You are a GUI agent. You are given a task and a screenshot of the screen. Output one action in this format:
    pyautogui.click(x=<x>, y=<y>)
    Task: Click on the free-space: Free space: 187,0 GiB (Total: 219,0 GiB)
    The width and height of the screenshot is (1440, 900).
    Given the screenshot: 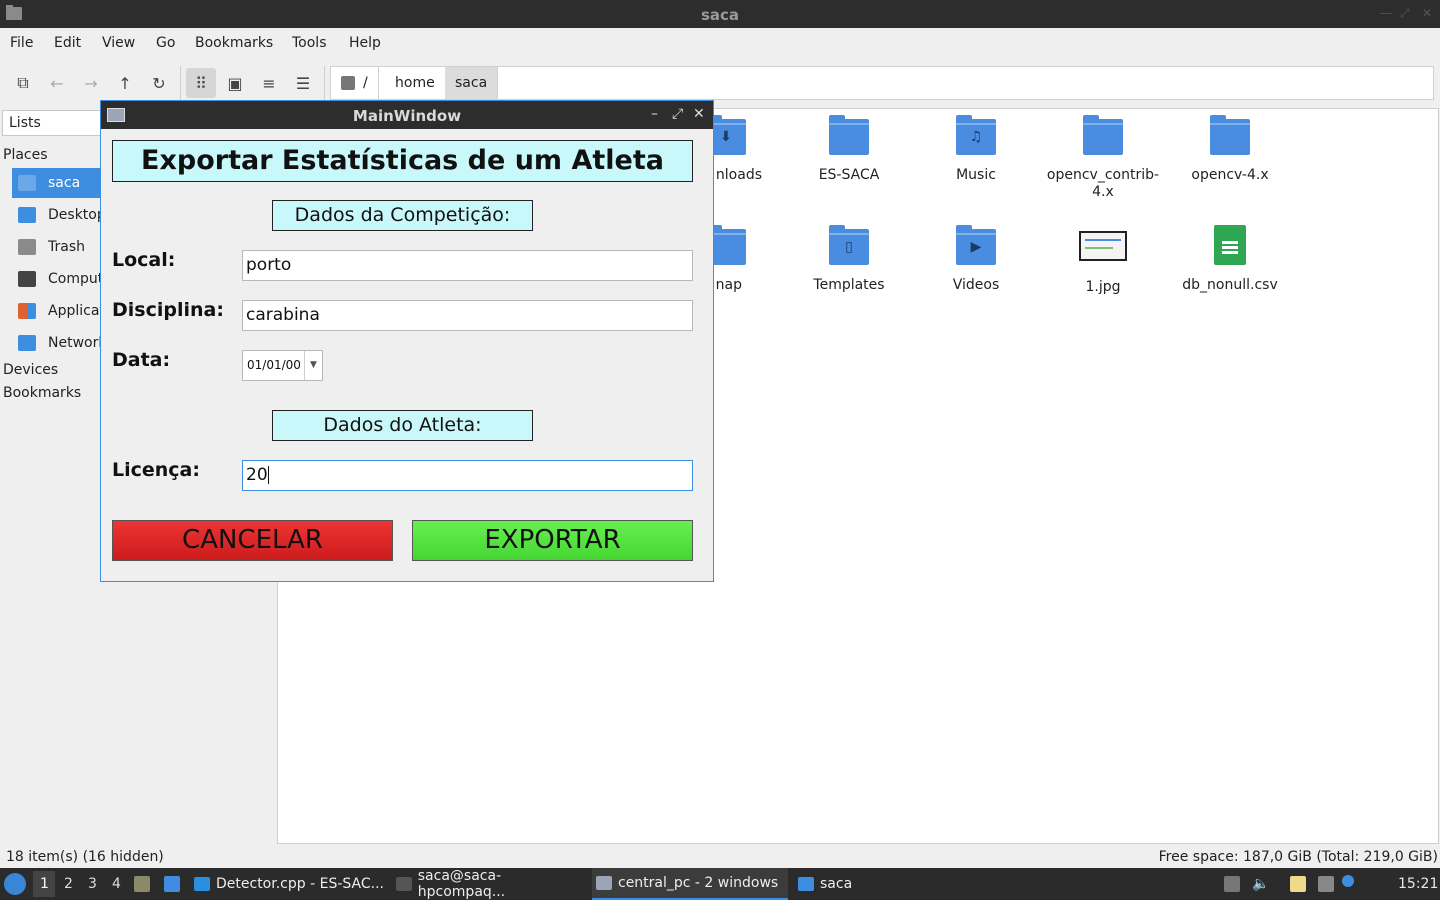 What is the action you would take?
    pyautogui.click(x=1298, y=857)
    